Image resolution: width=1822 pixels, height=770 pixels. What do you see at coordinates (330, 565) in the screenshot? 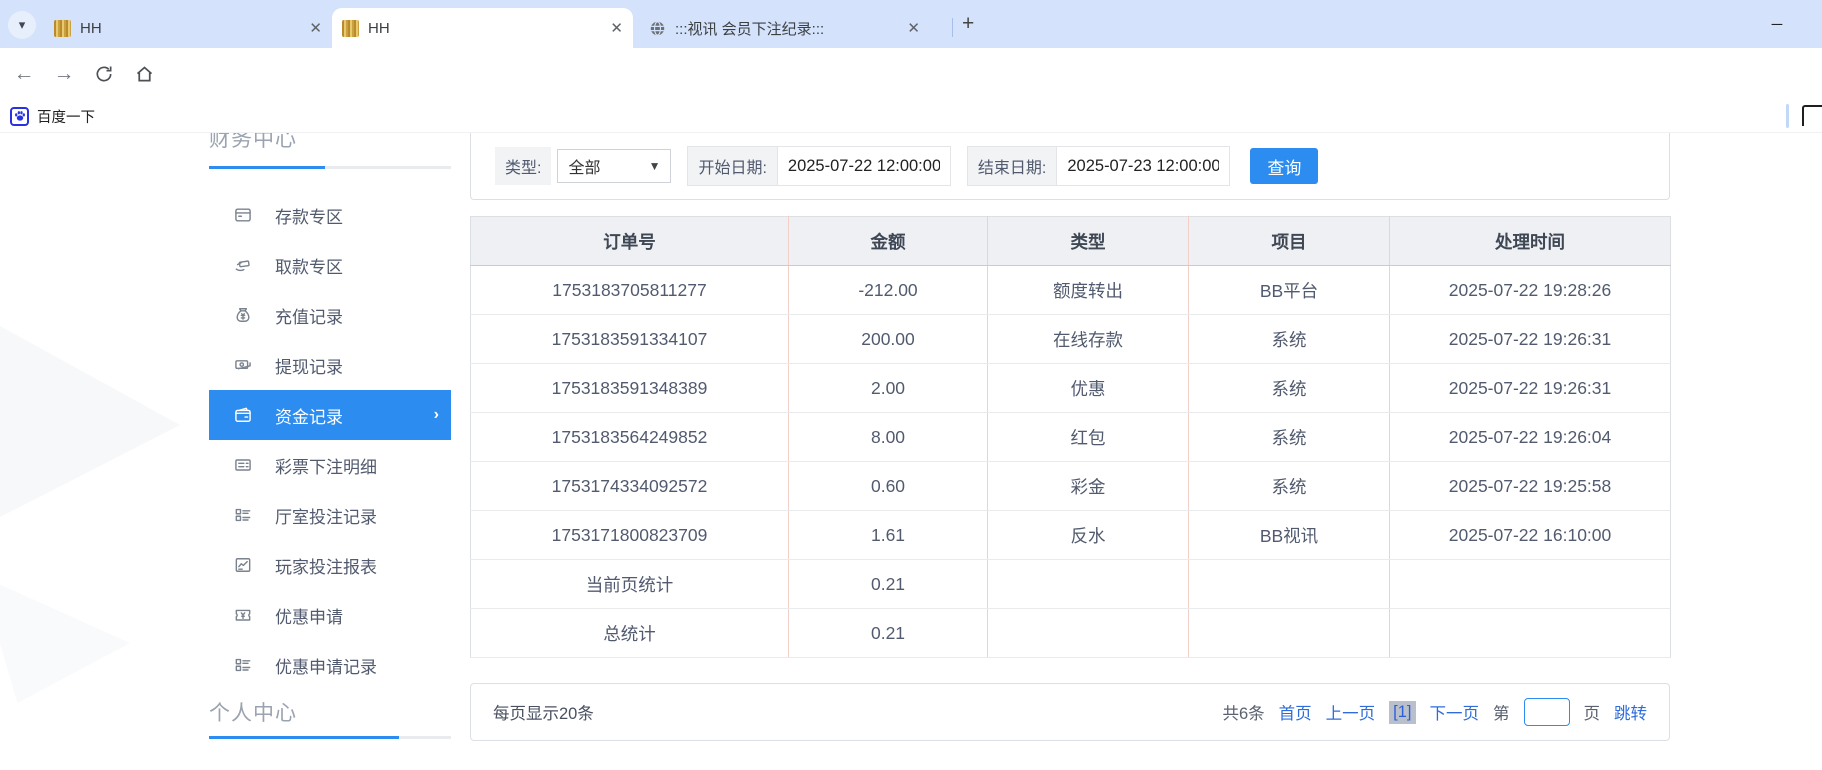
I see `sidebar-item-player-bet-report: 玩家投注报表` at bounding box center [330, 565].